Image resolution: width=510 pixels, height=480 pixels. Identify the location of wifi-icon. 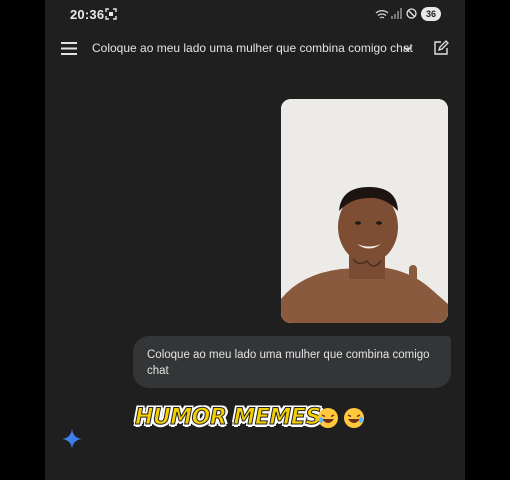
(382, 14).